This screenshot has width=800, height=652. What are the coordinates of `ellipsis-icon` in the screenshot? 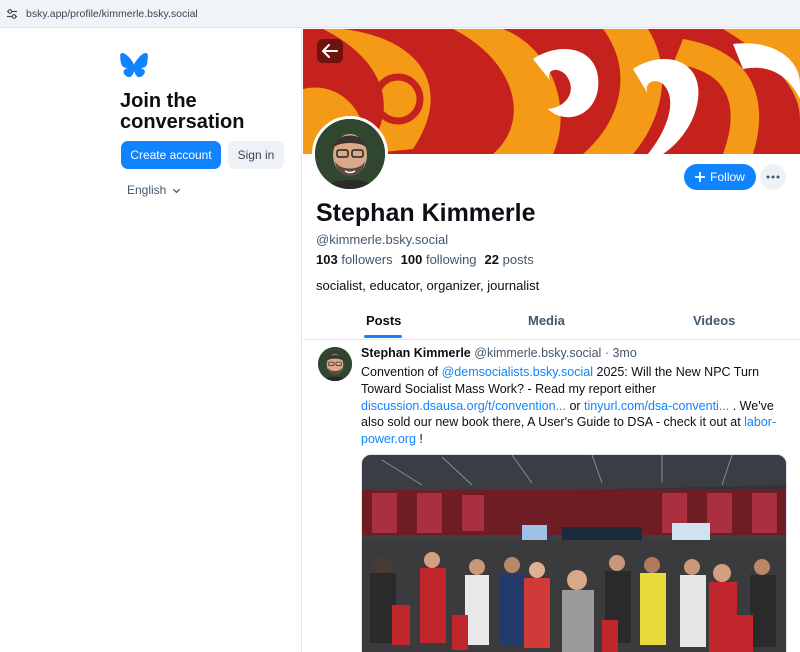 It's located at (773, 177).